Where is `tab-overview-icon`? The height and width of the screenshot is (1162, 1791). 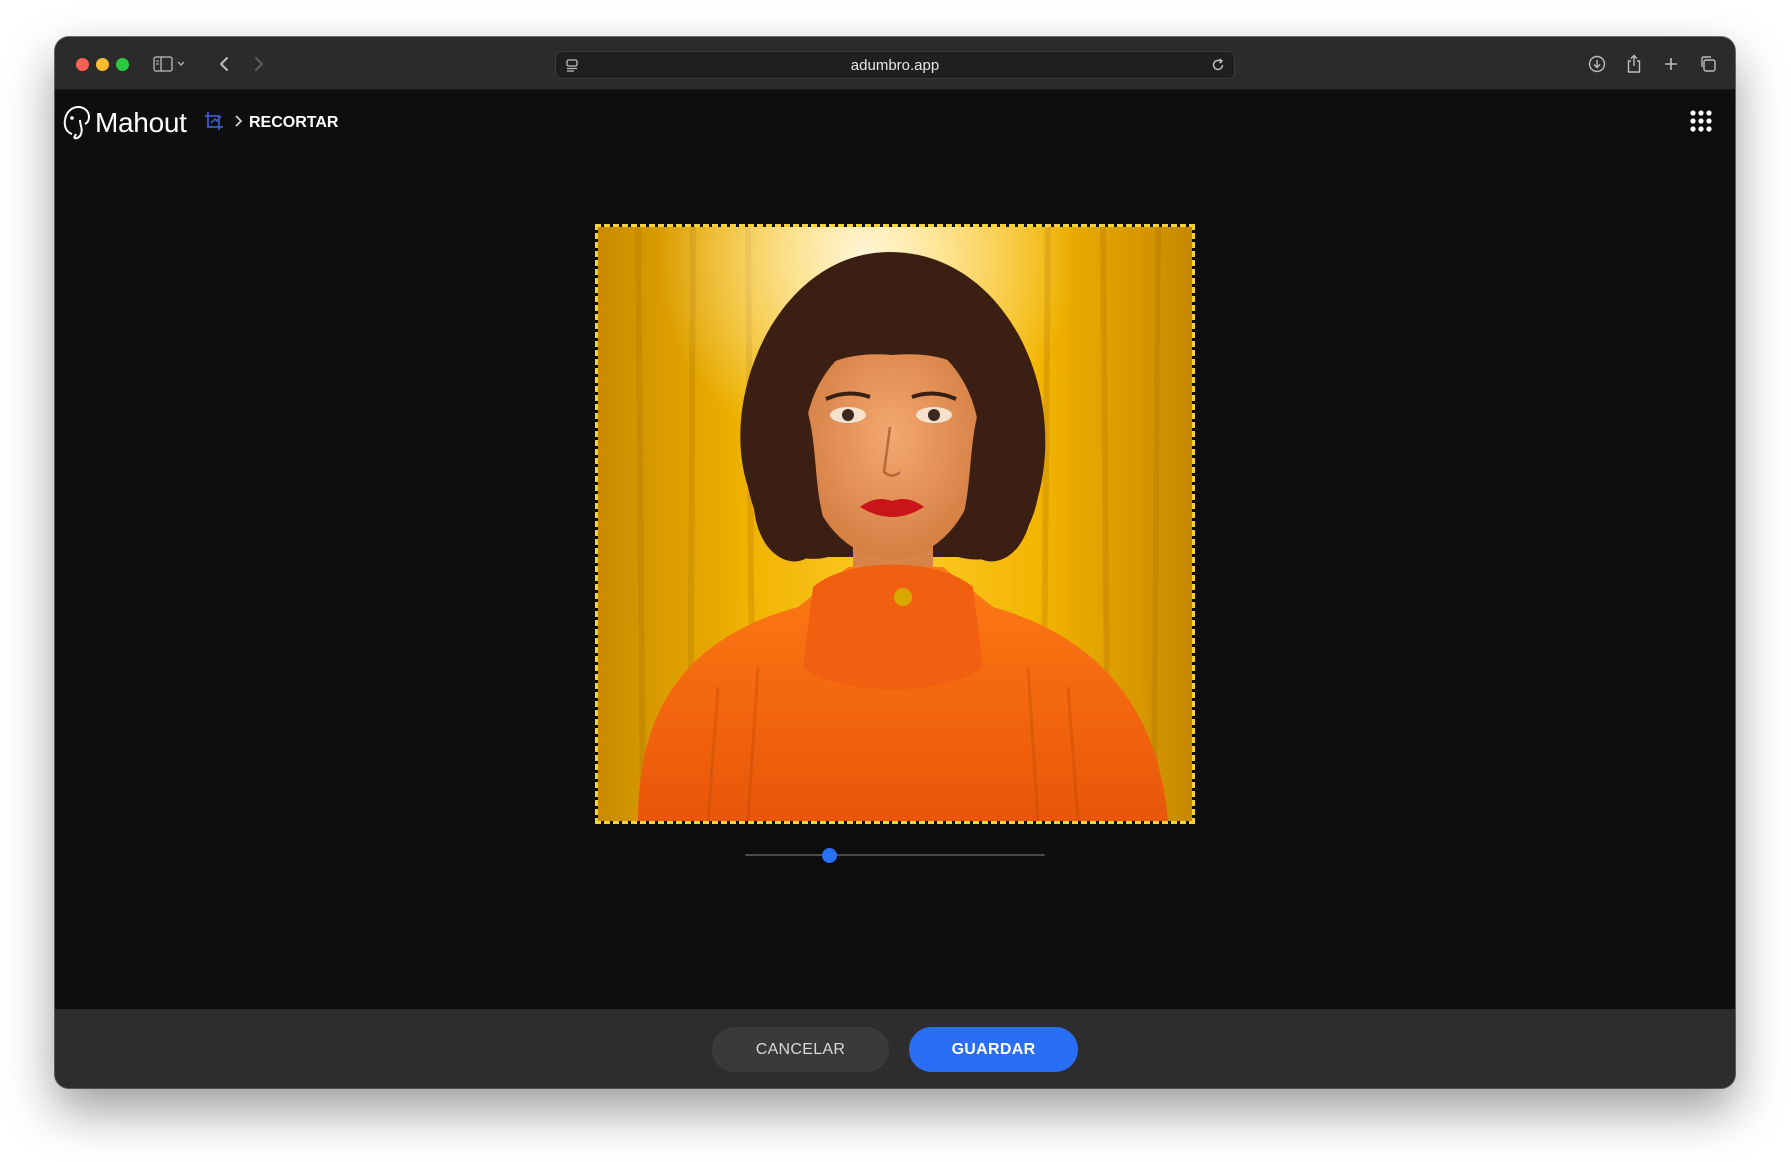
tab-overview-icon is located at coordinates (1708, 64).